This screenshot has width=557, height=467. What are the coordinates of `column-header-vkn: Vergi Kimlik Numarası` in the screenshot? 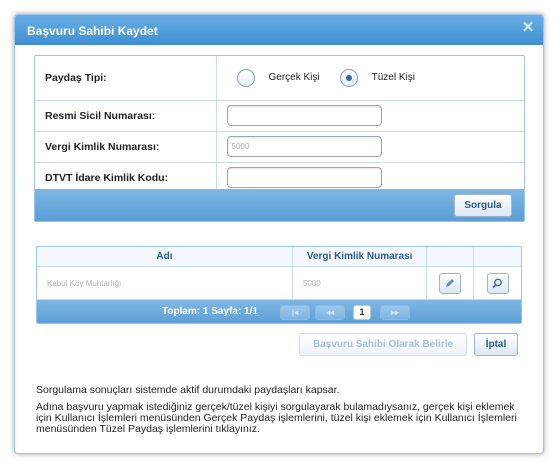 It's located at (360, 256).